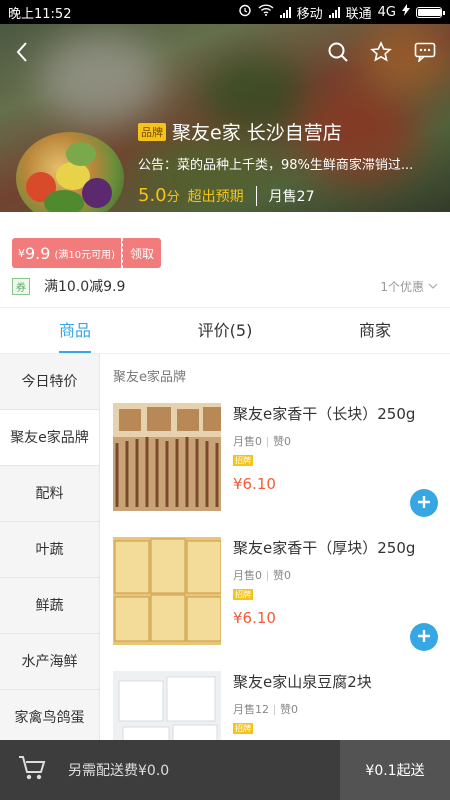 This screenshot has width=450, height=800. Describe the element at coordinates (75, 331) in the screenshot. I see `tab-products: 商品` at that location.